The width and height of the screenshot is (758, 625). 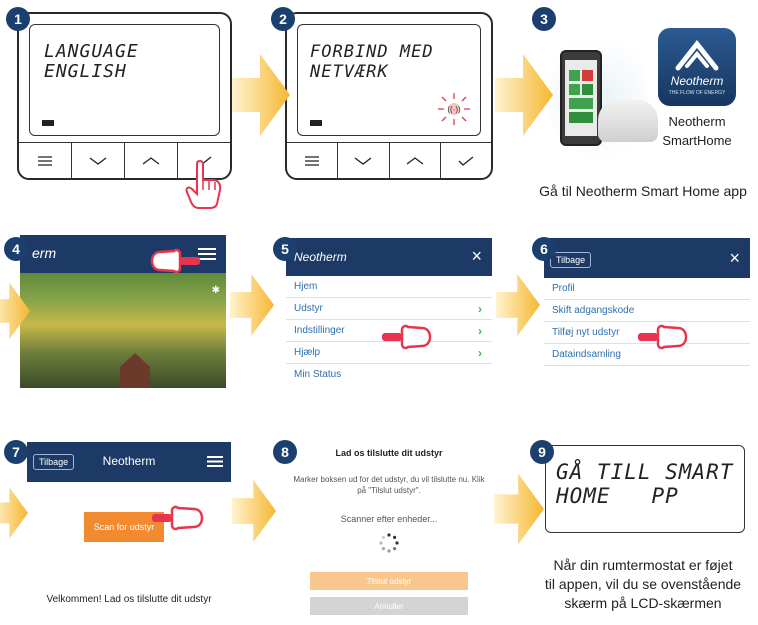 I want to click on navbar: Tilbage Neotherm, so click(x=129, y=462).